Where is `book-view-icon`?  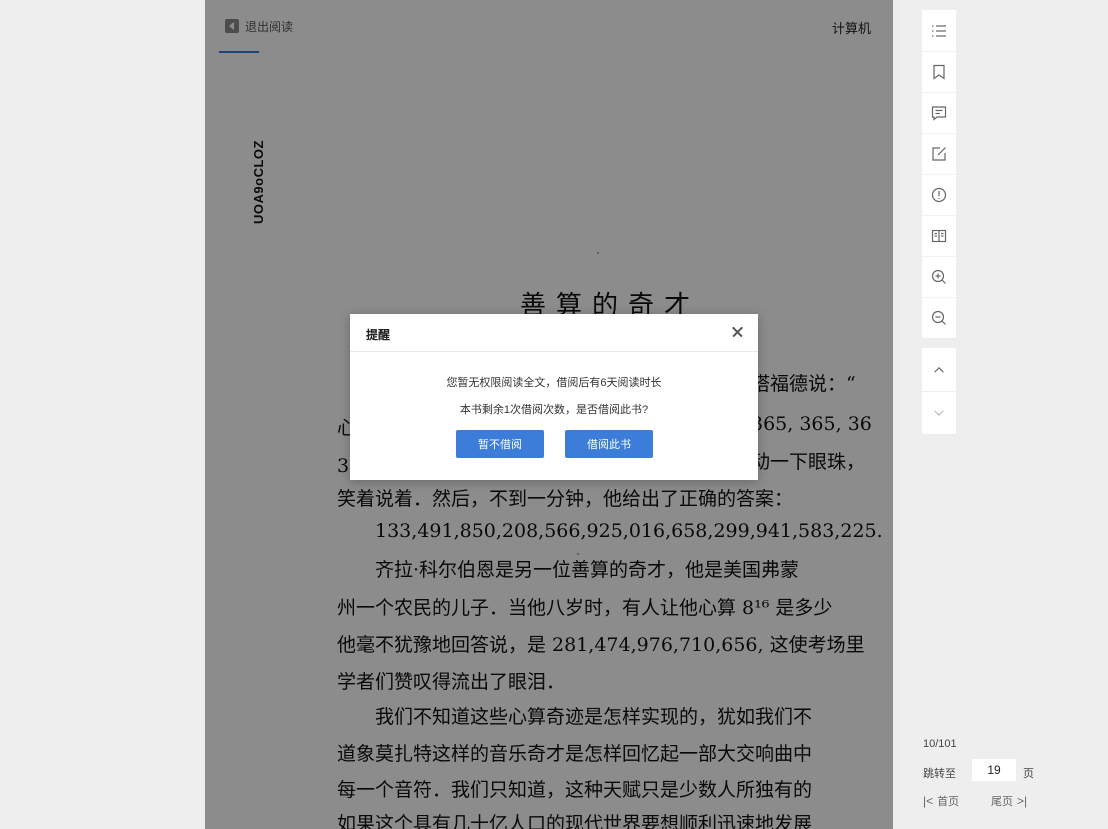
book-view-icon is located at coordinates (939, 235).